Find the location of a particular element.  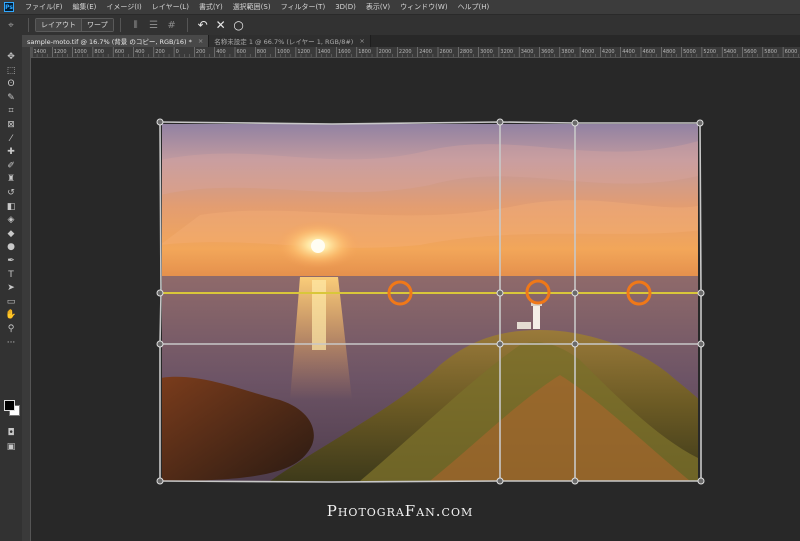

sun is located at coordinates (318, 246).